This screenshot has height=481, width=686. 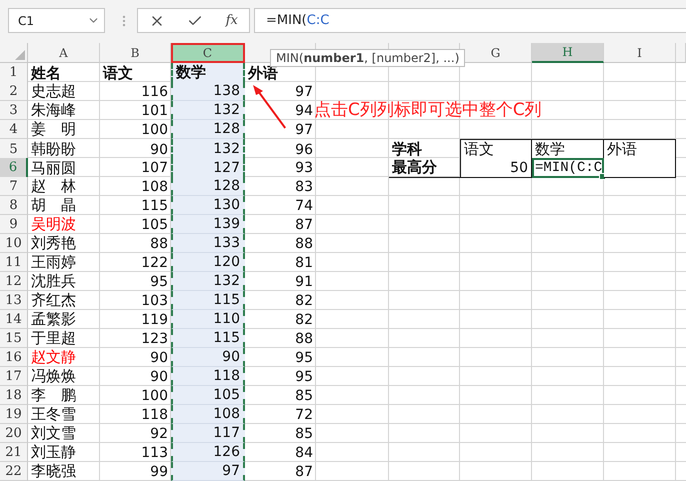 I want to click on student-name: 刘玉静, so click(x=53, y=452).